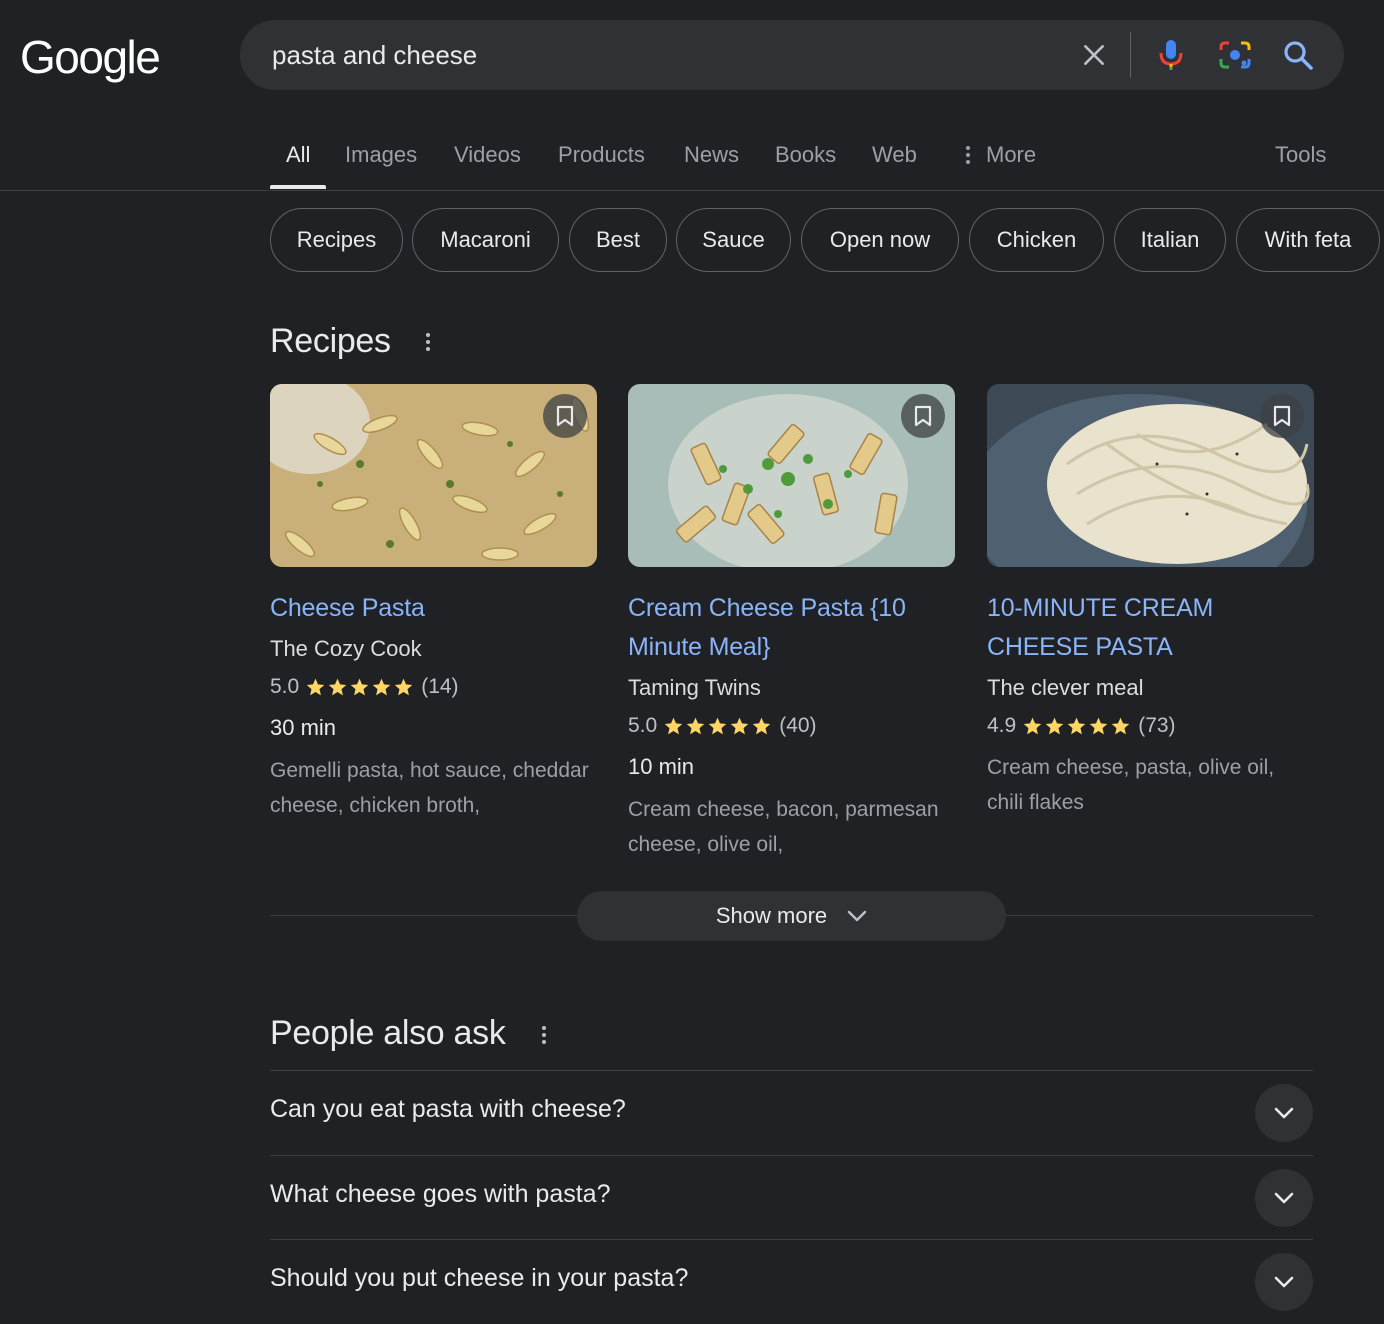 The image size is (1384, 1324). Describe the element at coordinates (791, 1197) in the screenshot. I see `paa-question-row: What cheese goes with pasta?` at that location.